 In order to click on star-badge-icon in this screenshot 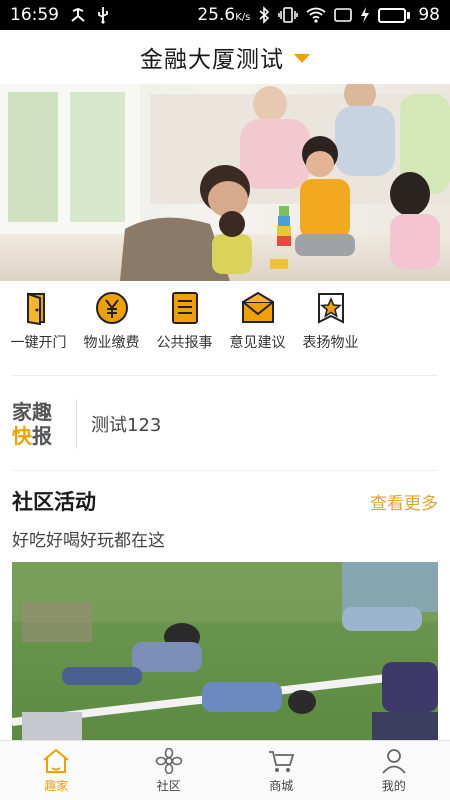, I will do `click(331, 308)`.